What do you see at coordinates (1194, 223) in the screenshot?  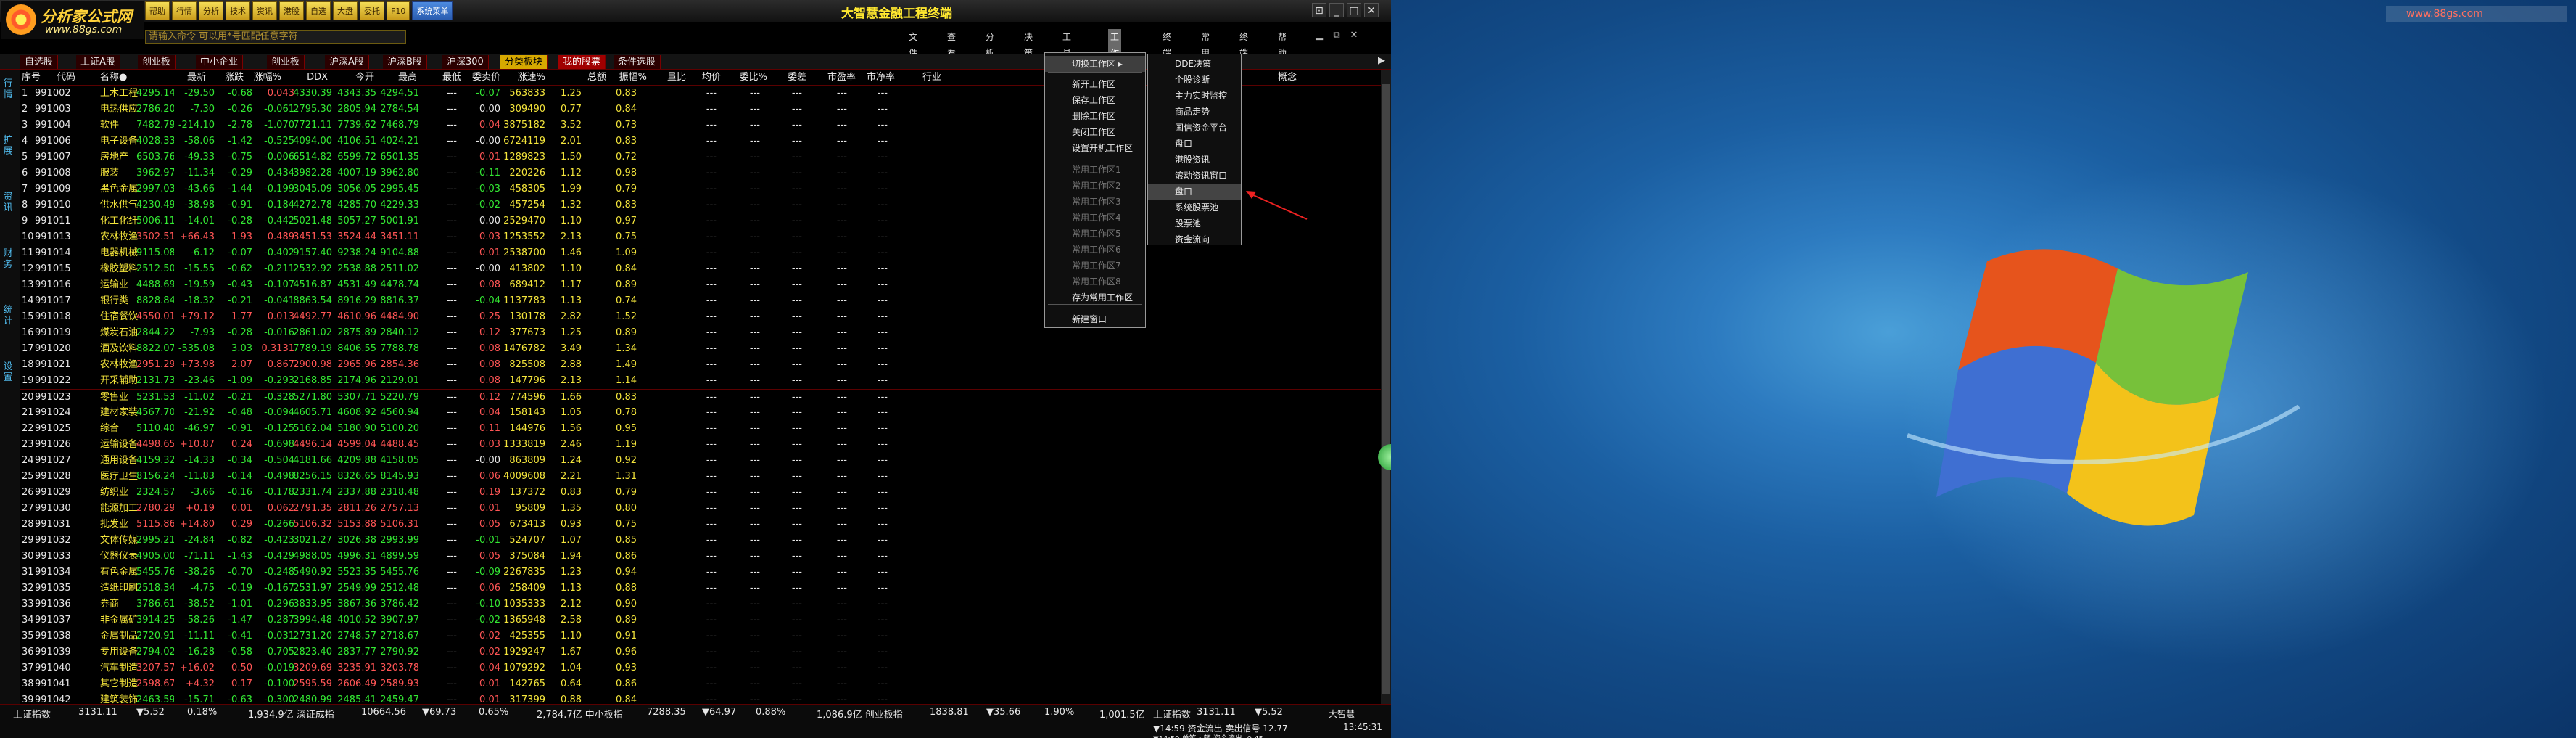 I see `submenu-item: 股票池` at bounding box center [1194, 223].